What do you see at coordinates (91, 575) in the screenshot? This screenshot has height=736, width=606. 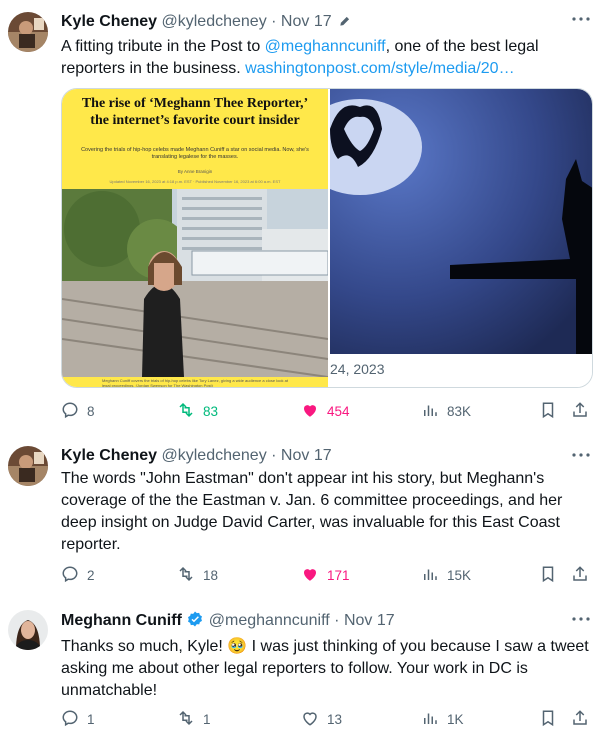 I see `reply-count: 2` at bounding box center [91, 575].